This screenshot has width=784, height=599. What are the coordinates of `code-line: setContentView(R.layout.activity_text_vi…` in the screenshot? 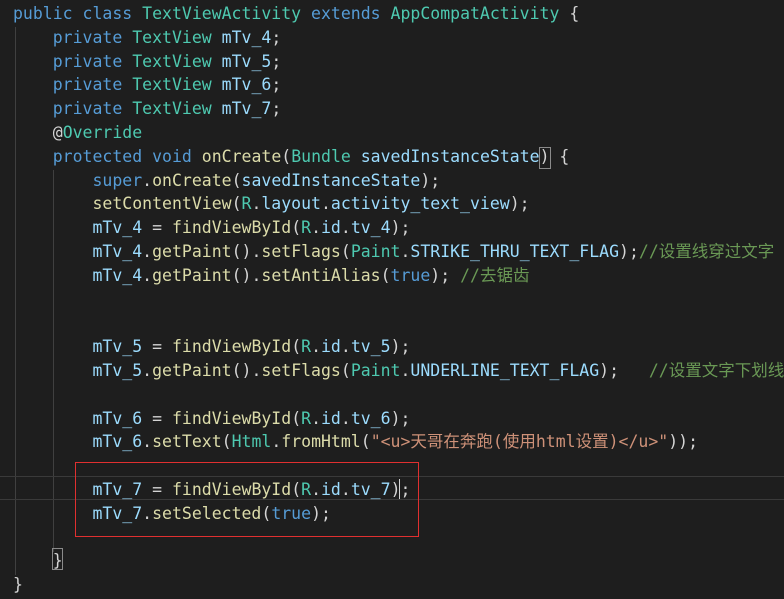 It's located at (271, 204).